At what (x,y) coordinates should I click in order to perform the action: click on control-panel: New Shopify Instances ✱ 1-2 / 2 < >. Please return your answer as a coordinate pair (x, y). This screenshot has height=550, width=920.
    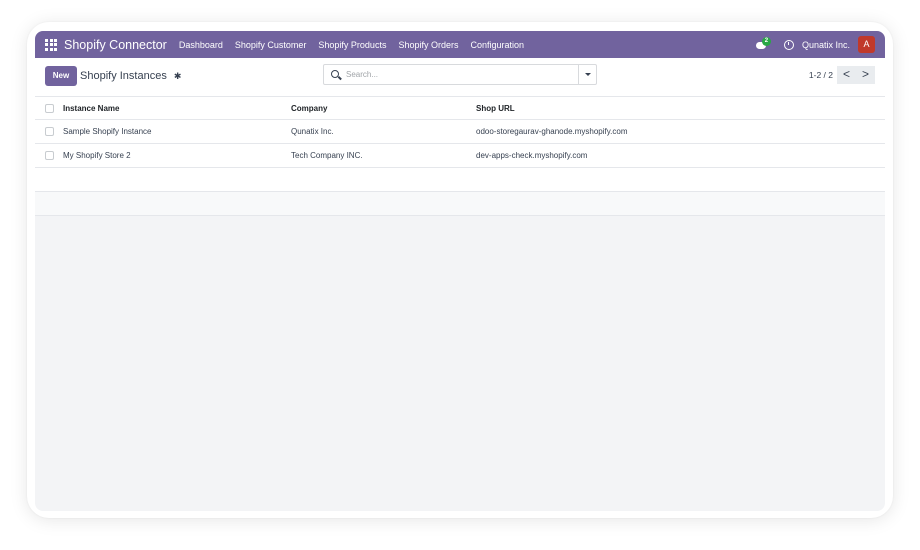
    Looking at the image, I should click on (460, 77).